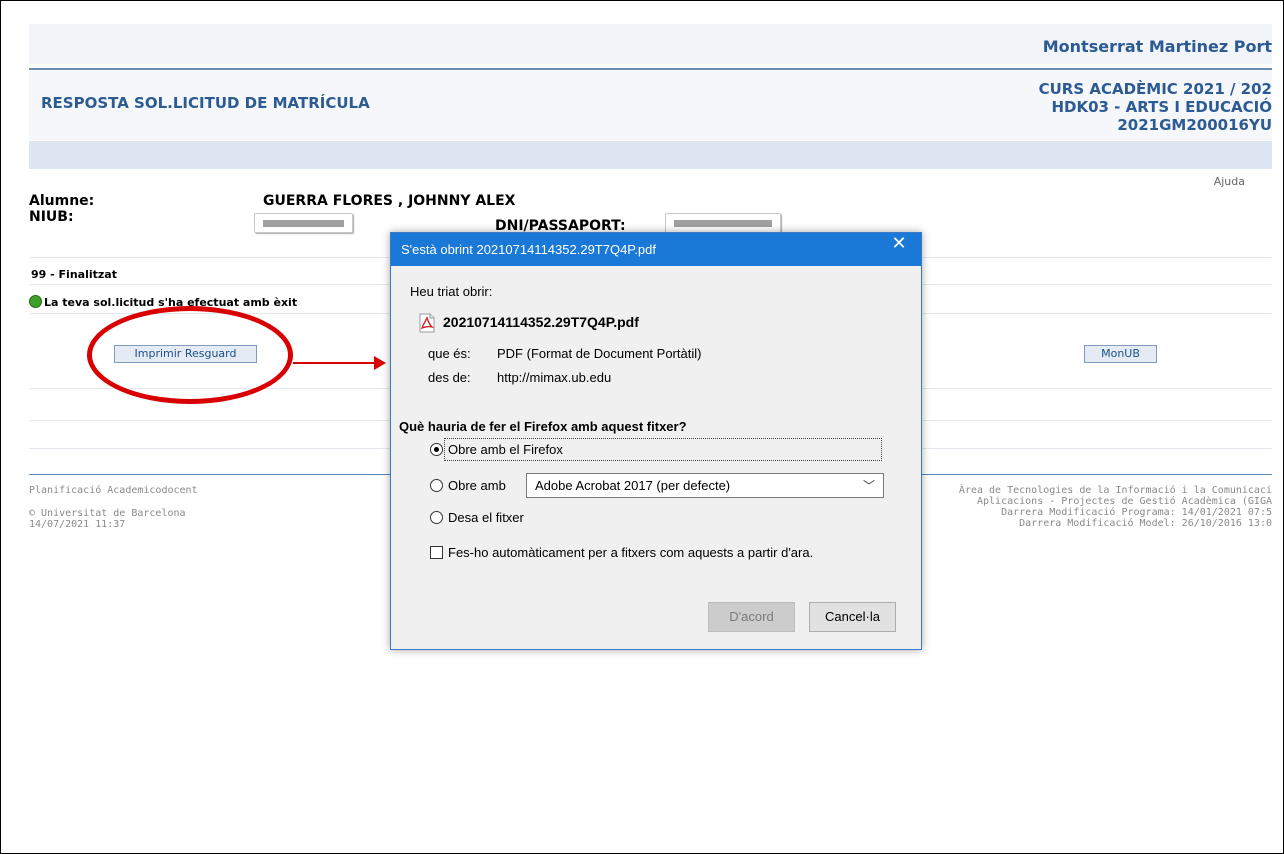  Describe the element at coordinates (389, 201) in the screenshot. I see `alumne-value: GUERRA FLORES , JOHNNY ALEX` at that location.